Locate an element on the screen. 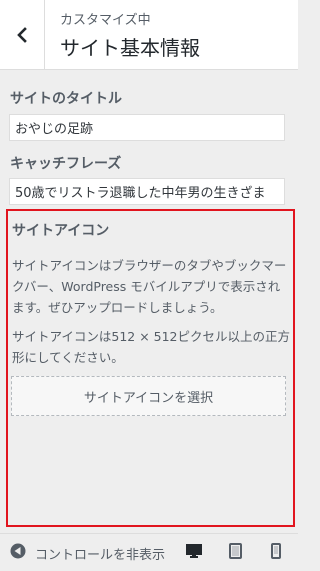 Image resolution: width=320 pixels, height=571 pixels. preview-mobile-button is located at coordinates (276, 552).